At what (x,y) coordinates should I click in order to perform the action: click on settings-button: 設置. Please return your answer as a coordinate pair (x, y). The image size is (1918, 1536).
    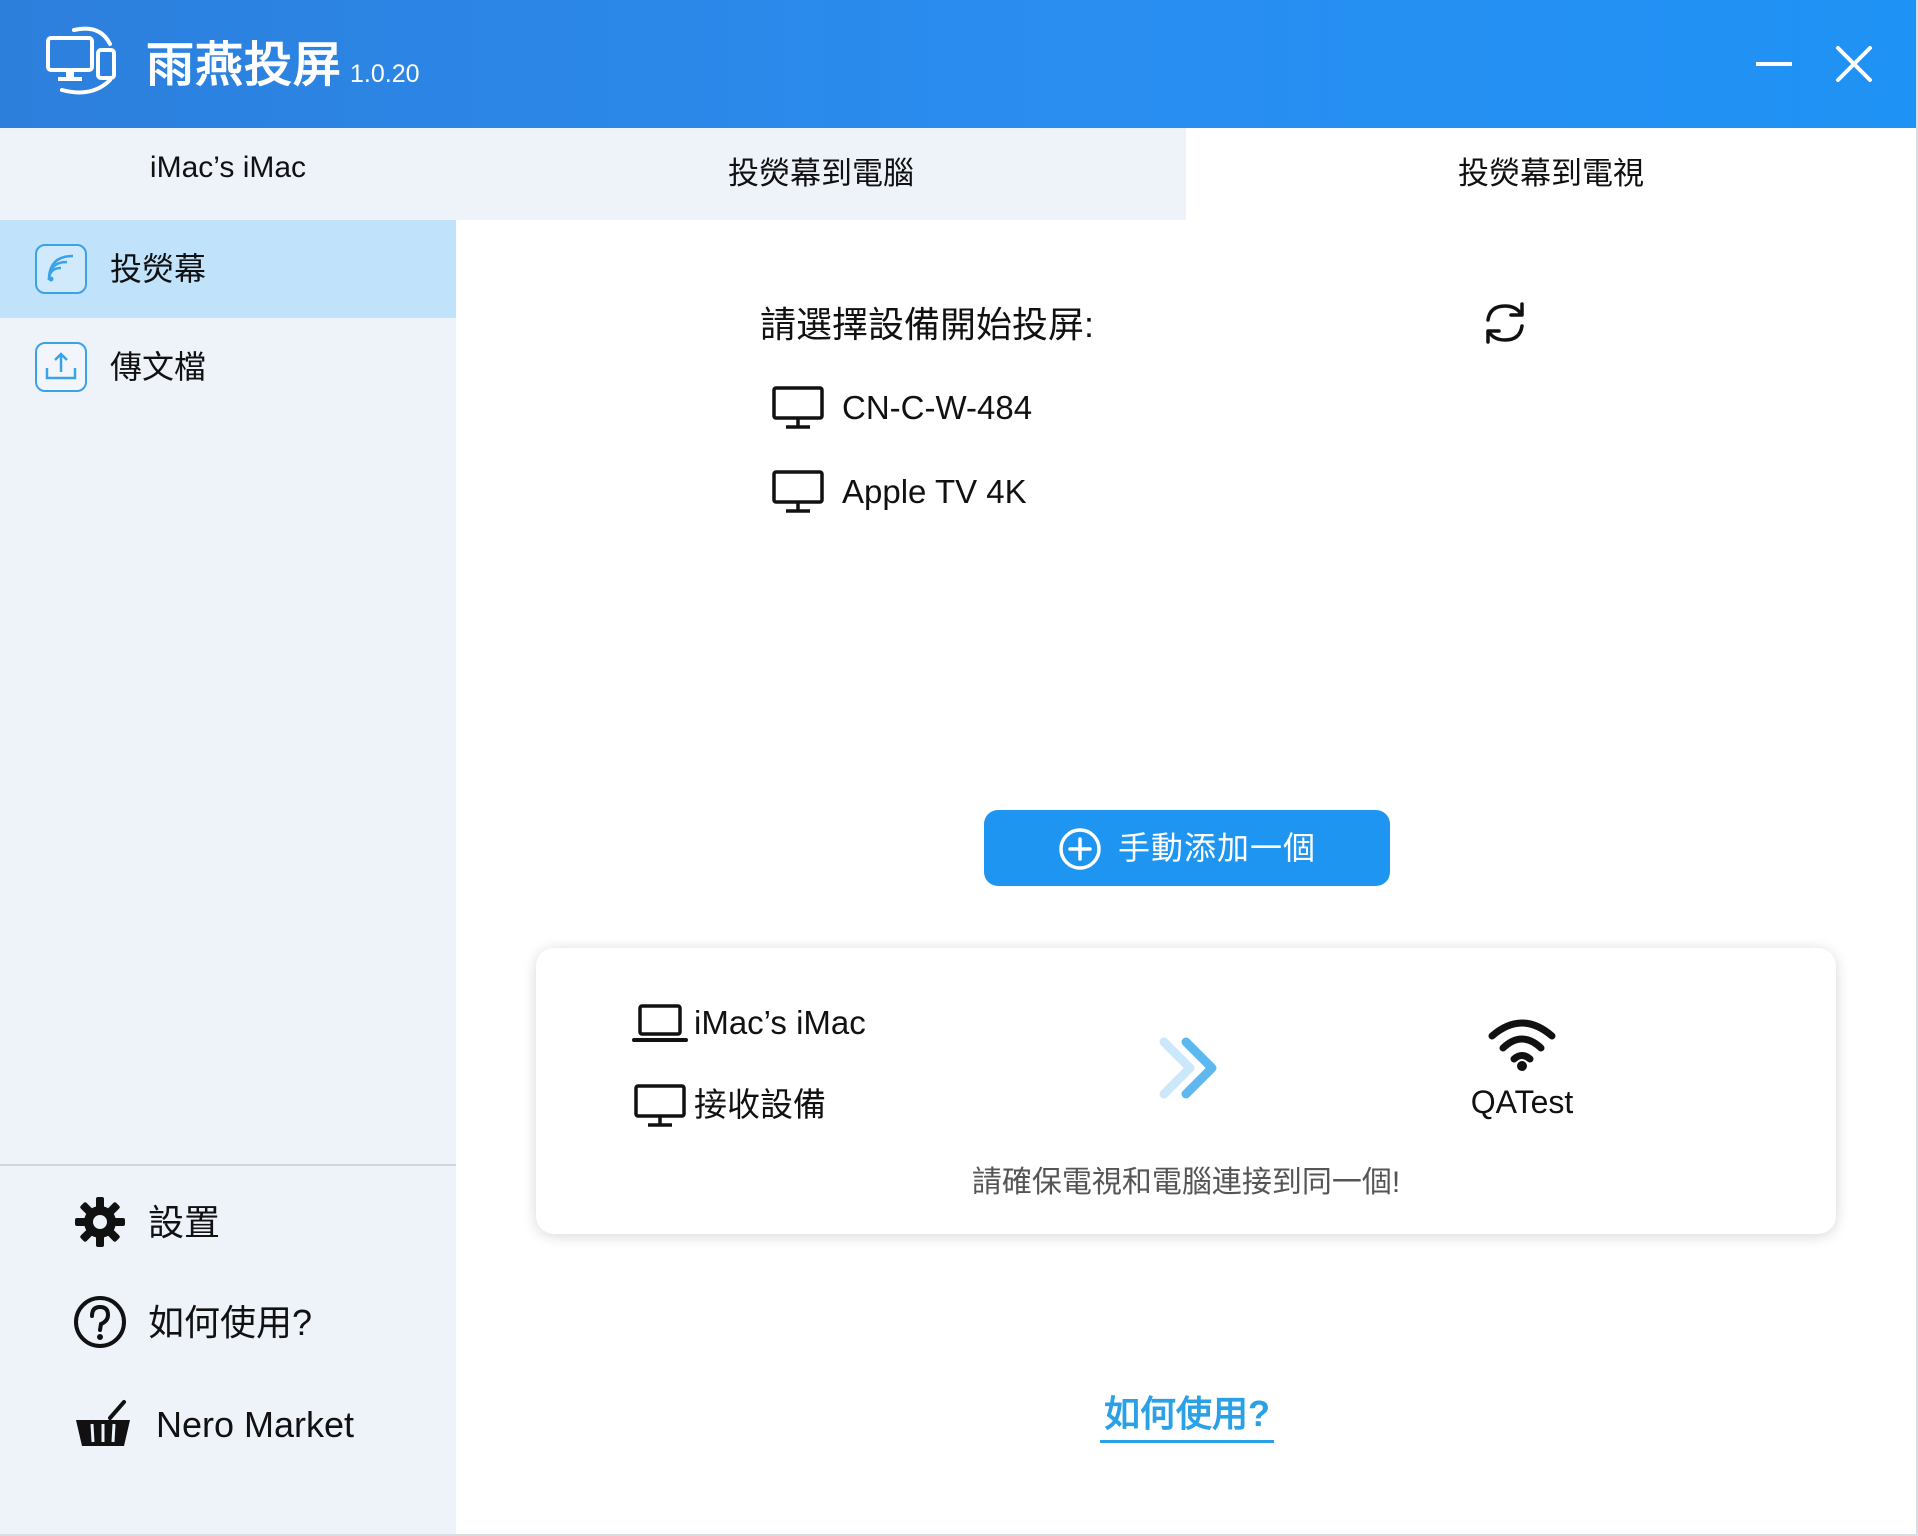
    Looking at the image, I should click on (252, 1223).